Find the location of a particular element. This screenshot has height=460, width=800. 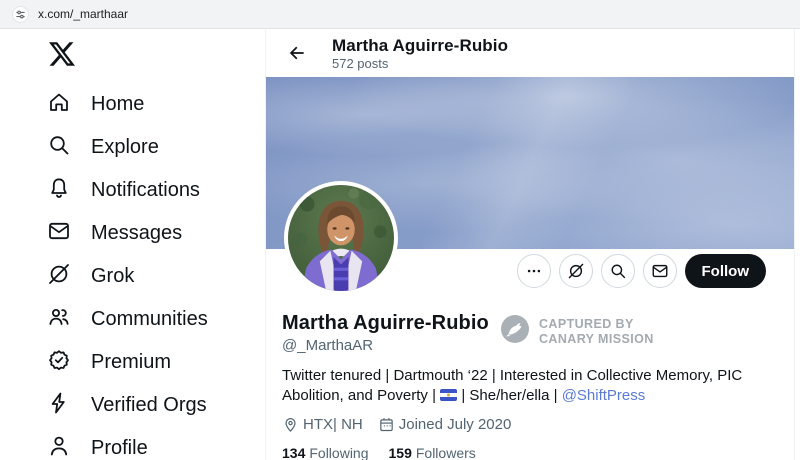

home-icon is located at coordinates (59, 105).